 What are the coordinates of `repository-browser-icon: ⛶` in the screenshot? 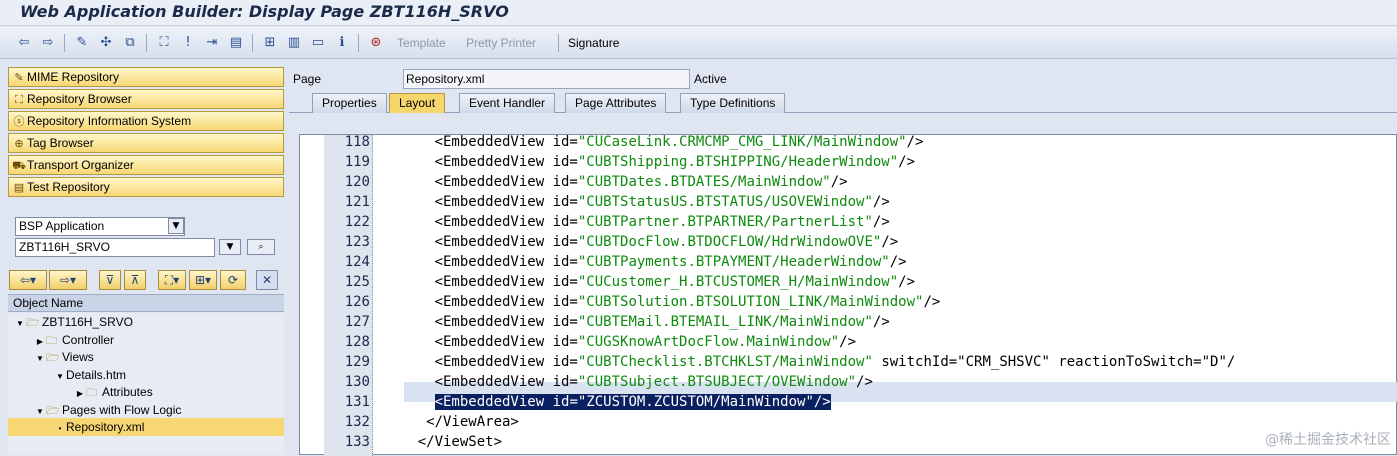 It's located at (19, 100).